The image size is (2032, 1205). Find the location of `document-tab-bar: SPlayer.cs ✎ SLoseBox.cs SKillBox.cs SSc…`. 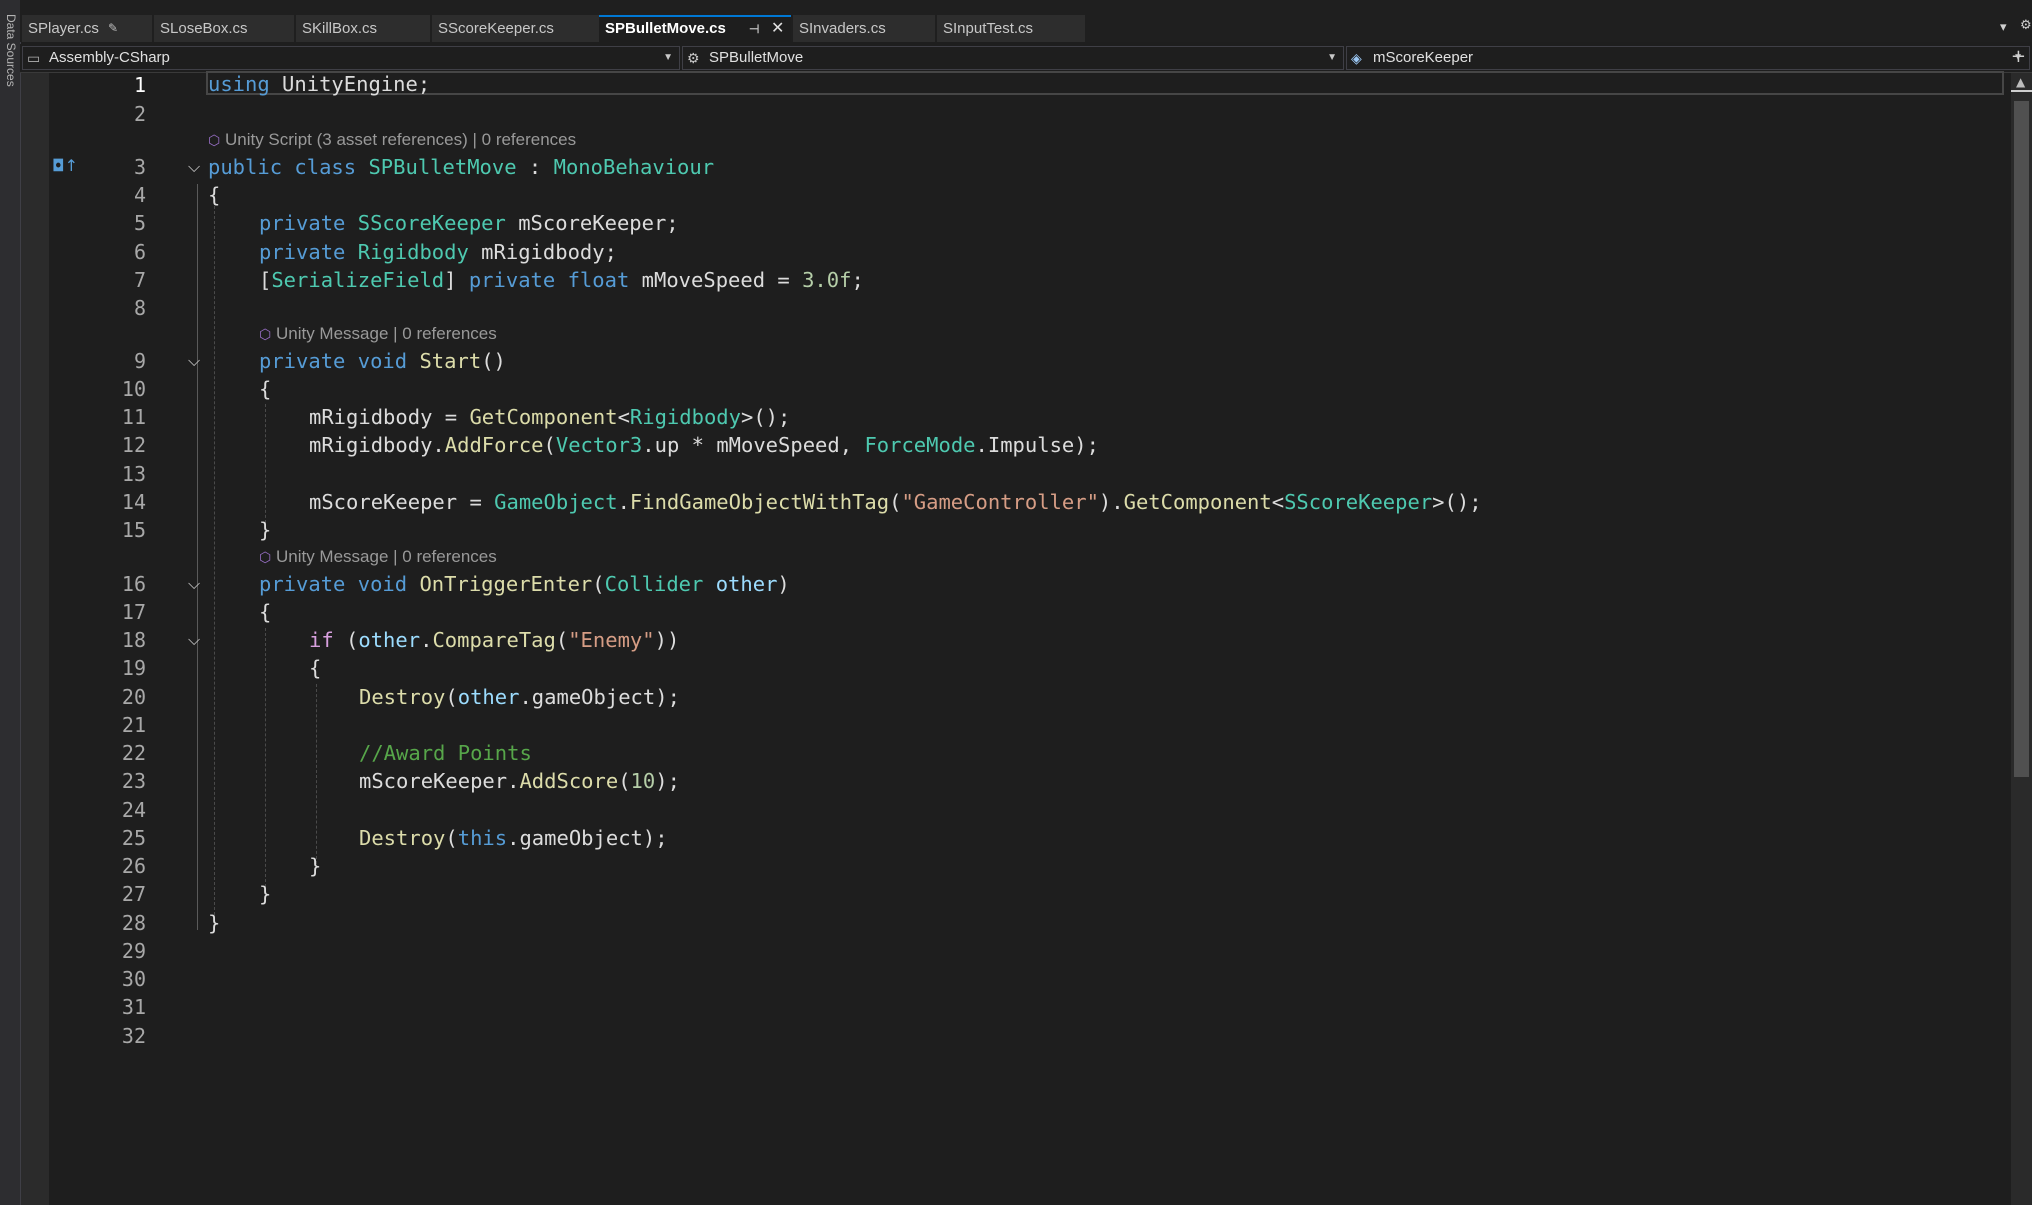

document-tab-bar: SPlayer.cs ✎ SLoseBox.cs SKillBox.cs SSc… is located at coordinates (1026, 21).